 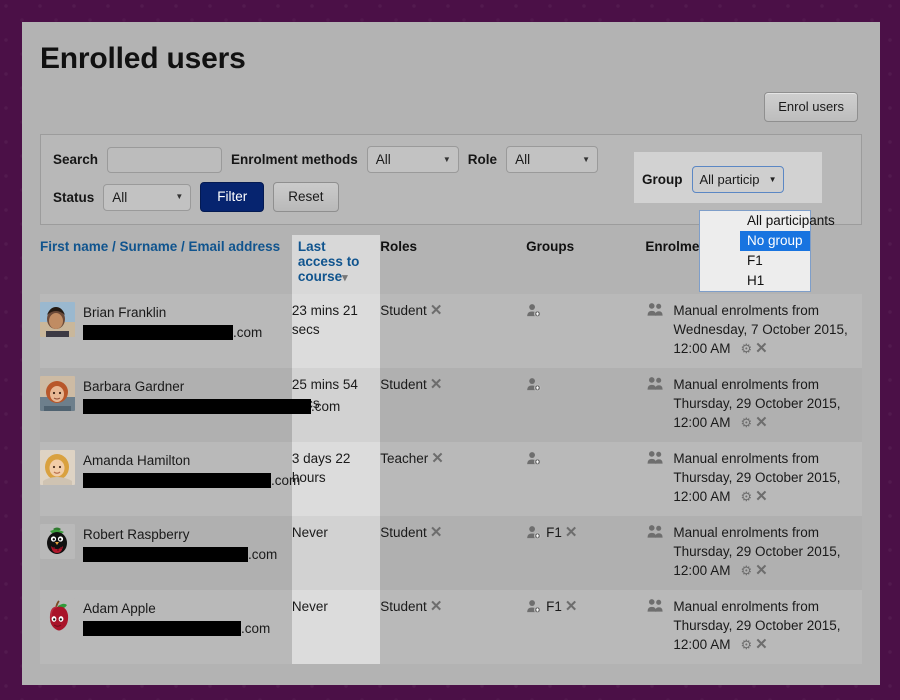 I want to click on page-toolbar: Enrol users, so click(x=451, y=99).